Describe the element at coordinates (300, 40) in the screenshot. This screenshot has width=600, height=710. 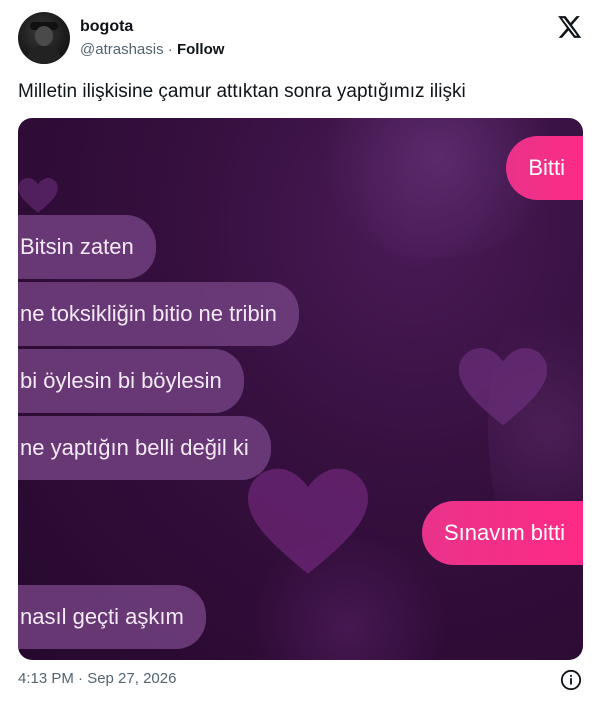
I see `tweet-header: bogota @atrashasis · Follow` at that location.